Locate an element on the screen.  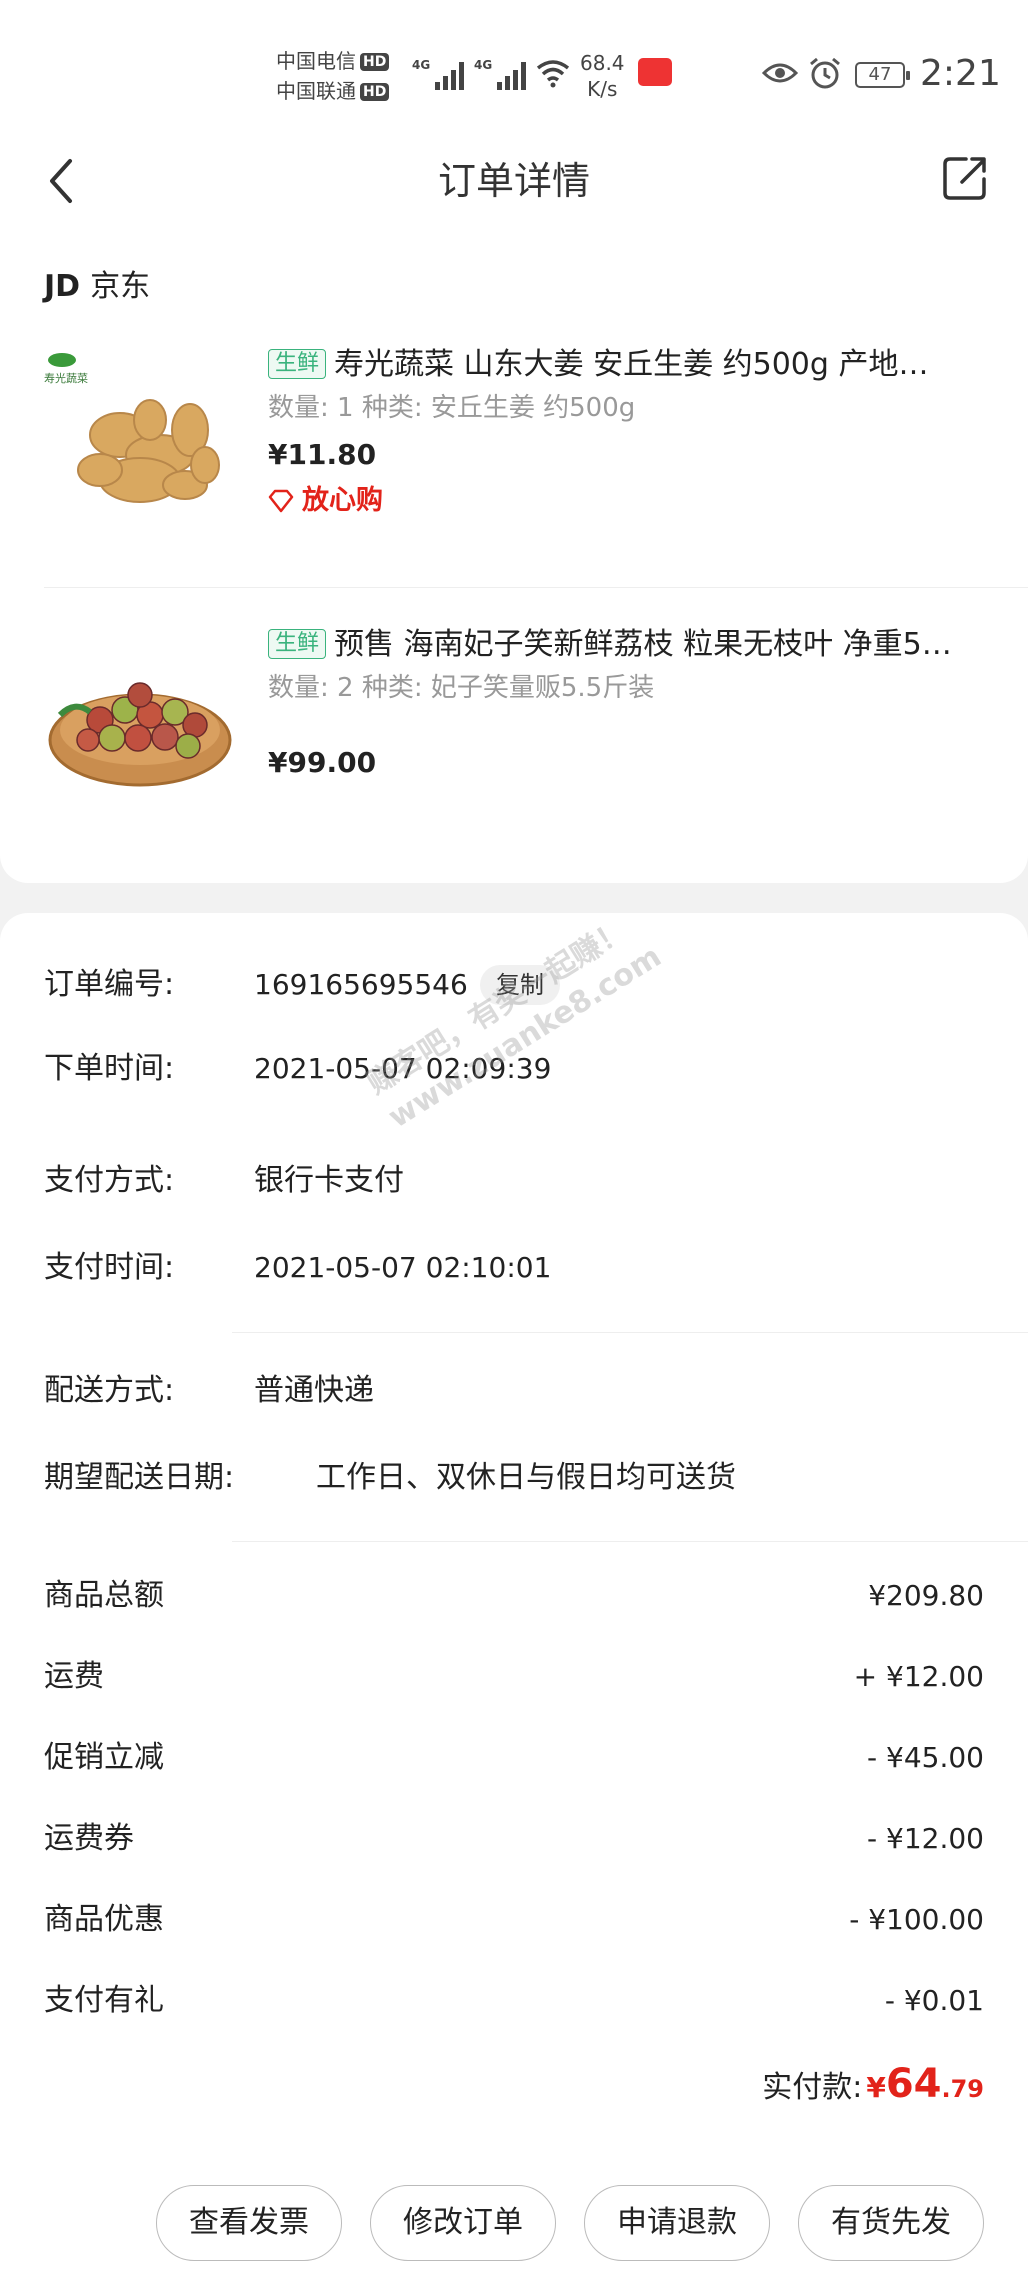
title-bar: 订单详情 is located at coordinates (514, 180).